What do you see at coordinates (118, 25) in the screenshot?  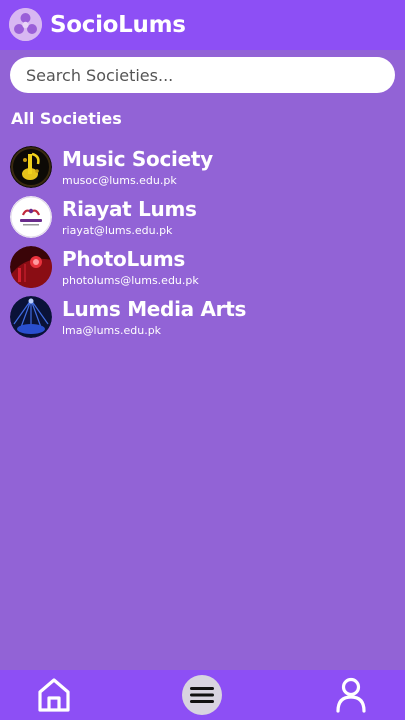 I see `app-title: SocioLums` at bounding box center [118, 25].